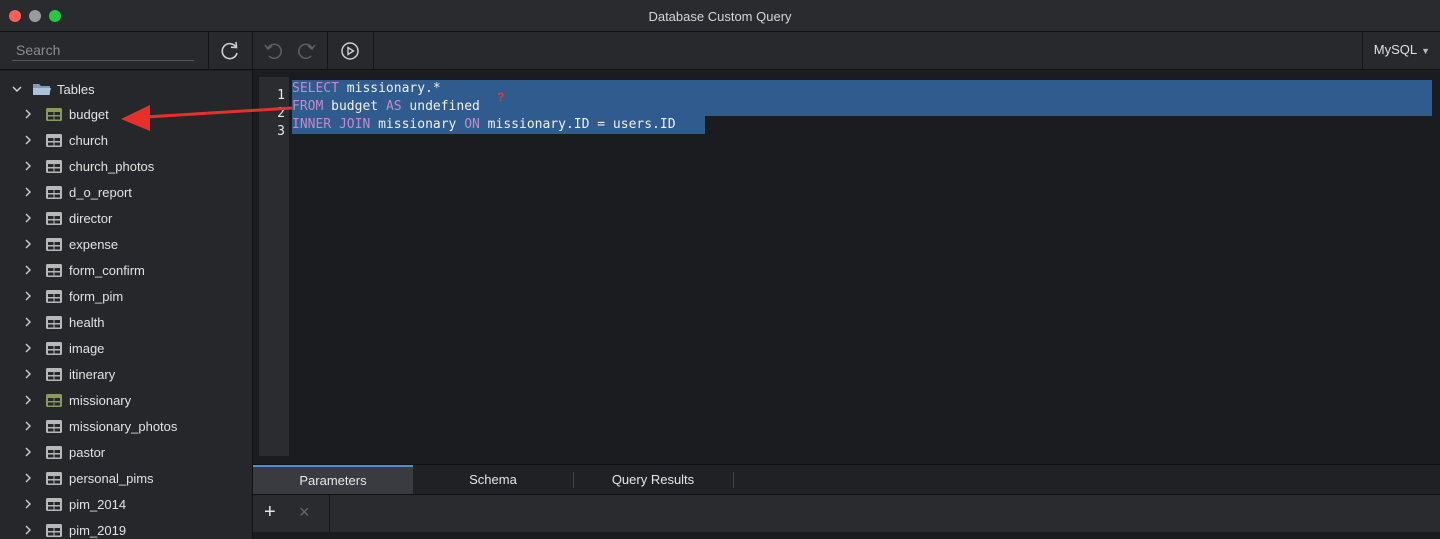 This screenshot has height=539, width=1440. I want to click on tables-folder-label: Tables, so click(76, 89).